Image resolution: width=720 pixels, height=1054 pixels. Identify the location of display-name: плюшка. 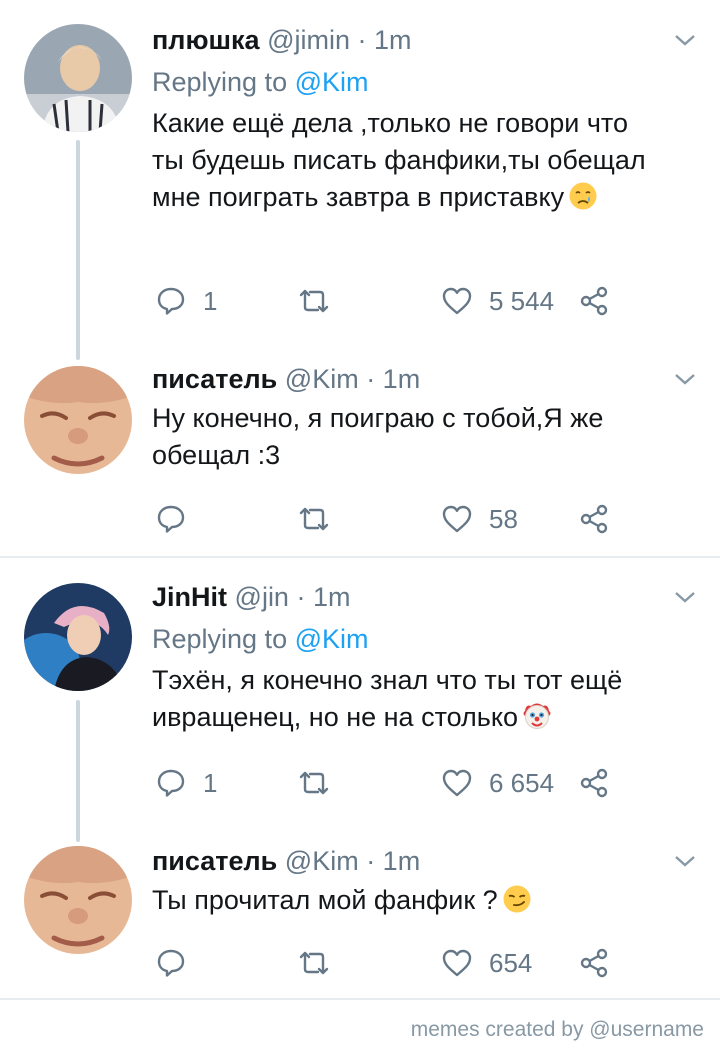
(206, 40).